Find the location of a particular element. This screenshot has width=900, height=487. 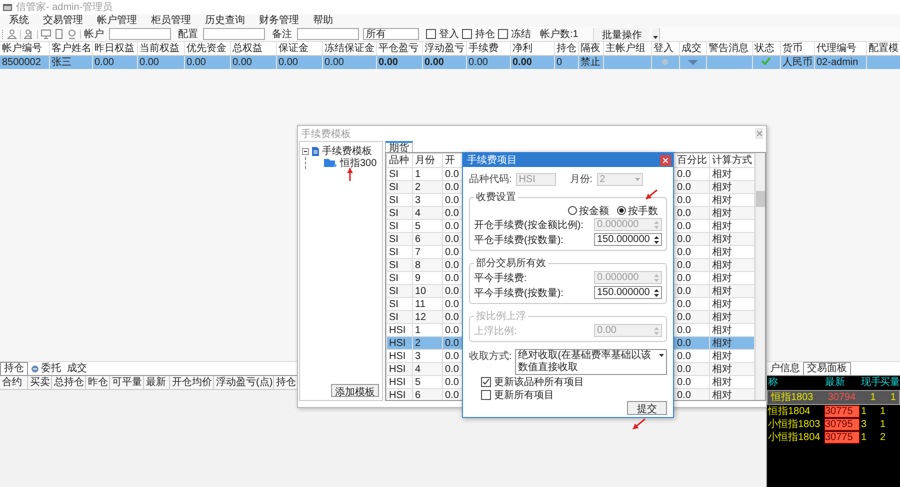

document-icon is located at coordinates (59, 34).